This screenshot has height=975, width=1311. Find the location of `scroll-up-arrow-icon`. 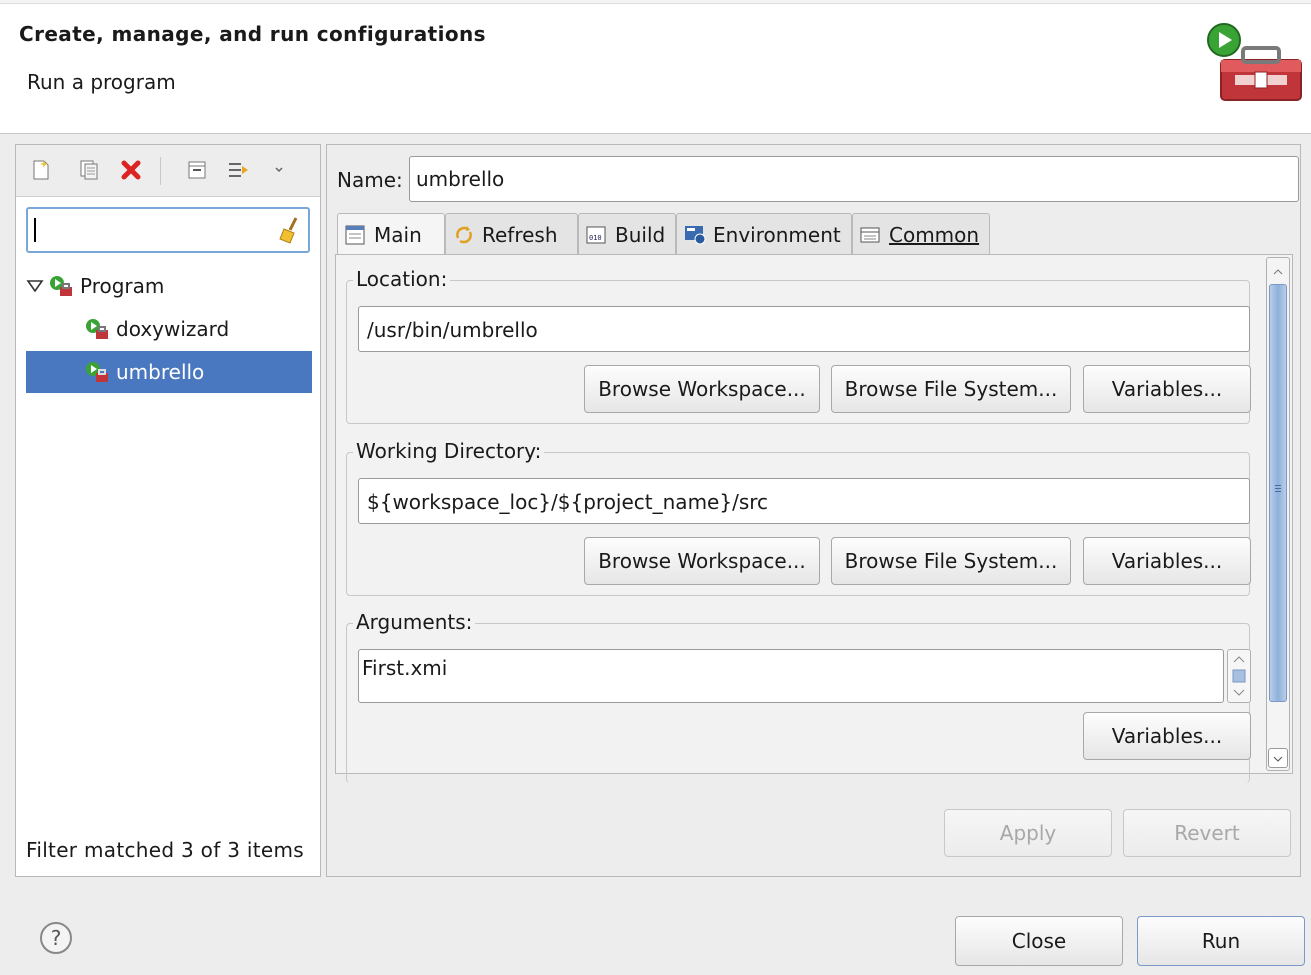

scroll-up-arrow-icon is located at coordinates (1278, 271).